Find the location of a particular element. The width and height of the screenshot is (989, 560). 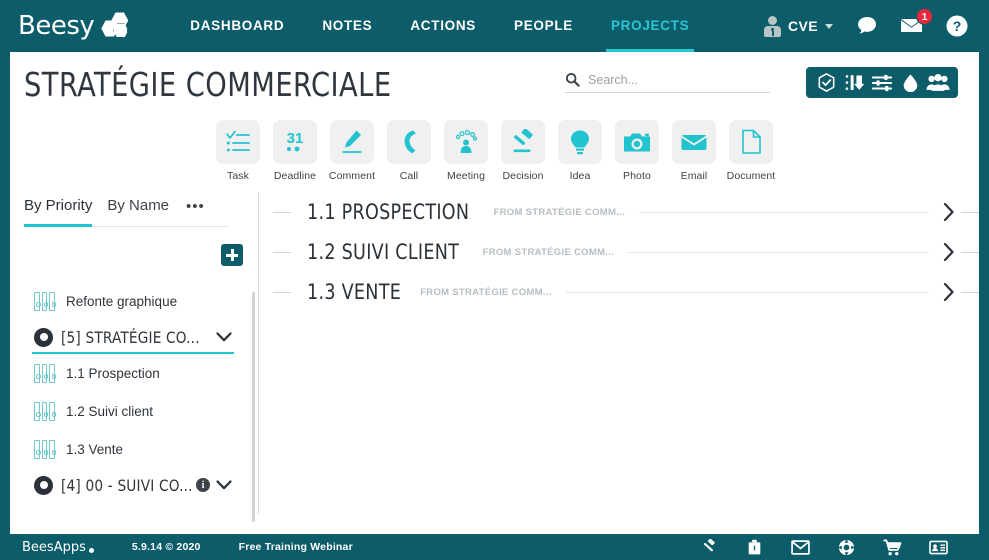

action-type-label: Call is located at coordinates (409, 176).